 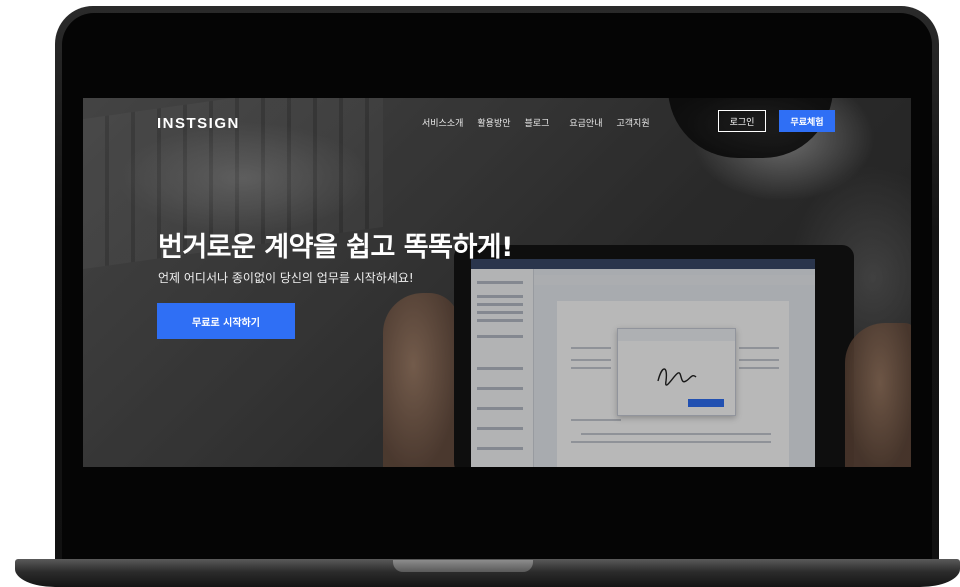 What do you see at coordinates (493, 122) in the screenshot?
I see `nav-item-usage: 활용방안` at bounding box center [493, 122].